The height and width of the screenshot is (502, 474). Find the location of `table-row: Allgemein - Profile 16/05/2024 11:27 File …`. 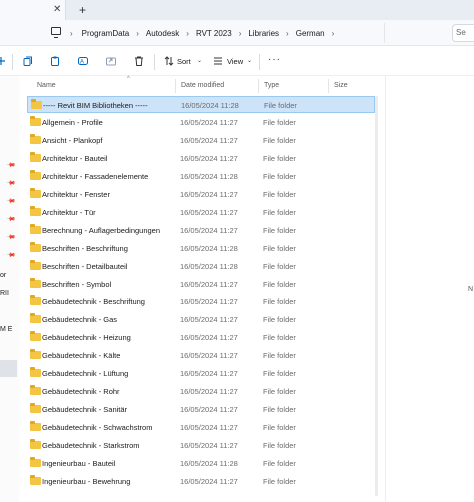

table-row: Allgemein - Profile 16/05/2024 11:27 File … is located at coordinates (201, 122).